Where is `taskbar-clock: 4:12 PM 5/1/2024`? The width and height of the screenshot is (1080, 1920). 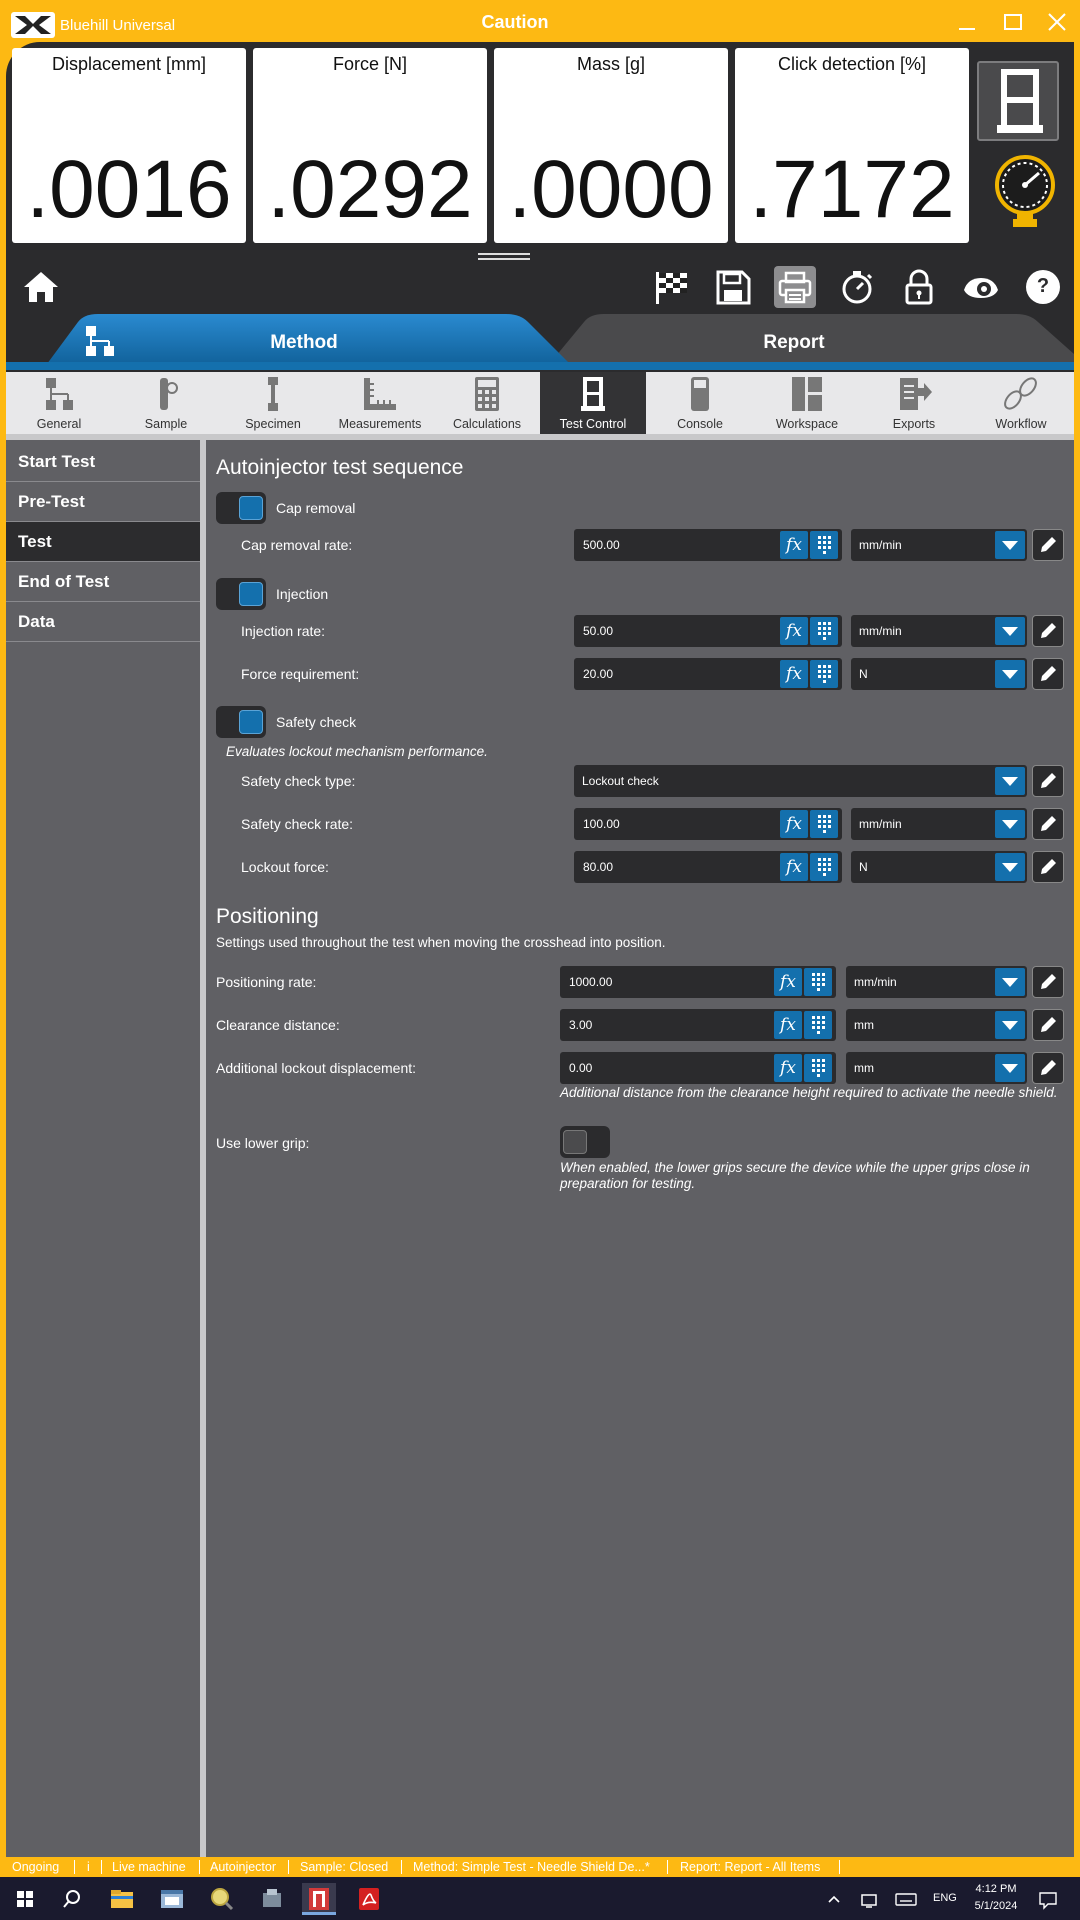
taskbar-clock: 4:12 PM 5/1/2024 is located at coordinates (996, 1898).